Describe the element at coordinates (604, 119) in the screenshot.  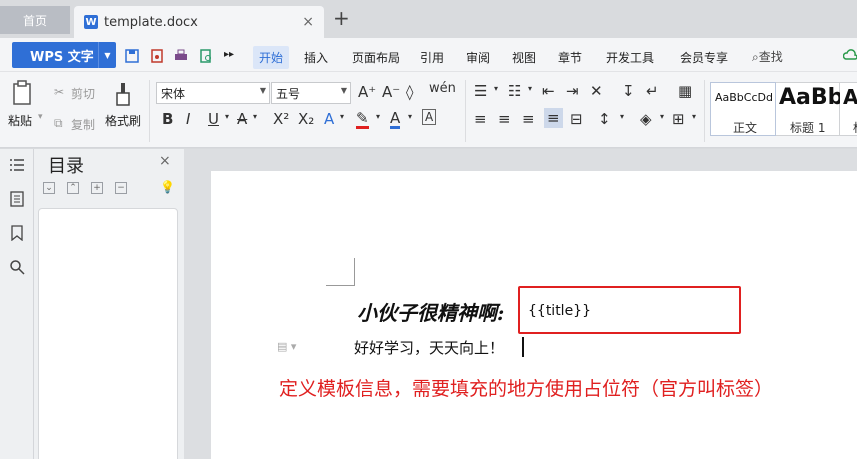
I see `line-spacing-icon: ↕` at that location.